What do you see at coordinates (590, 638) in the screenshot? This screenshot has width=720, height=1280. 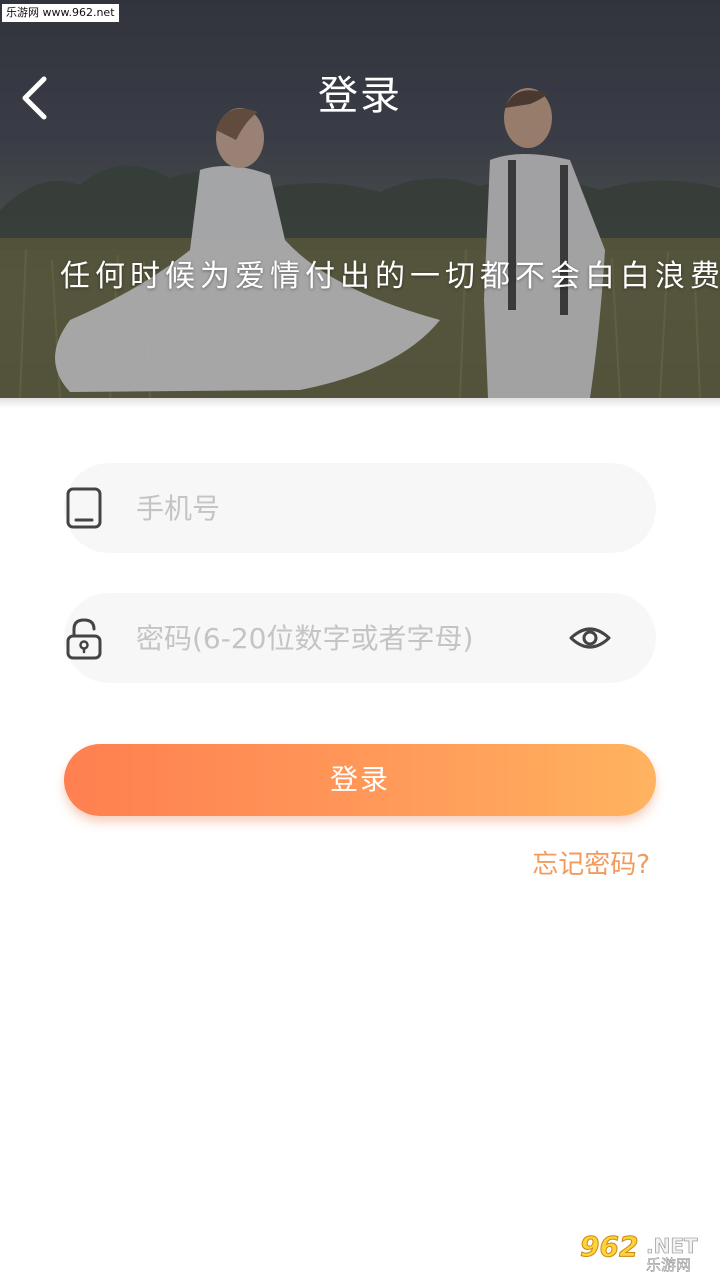 I see `eye-icon` at bounding box center [590, 638].